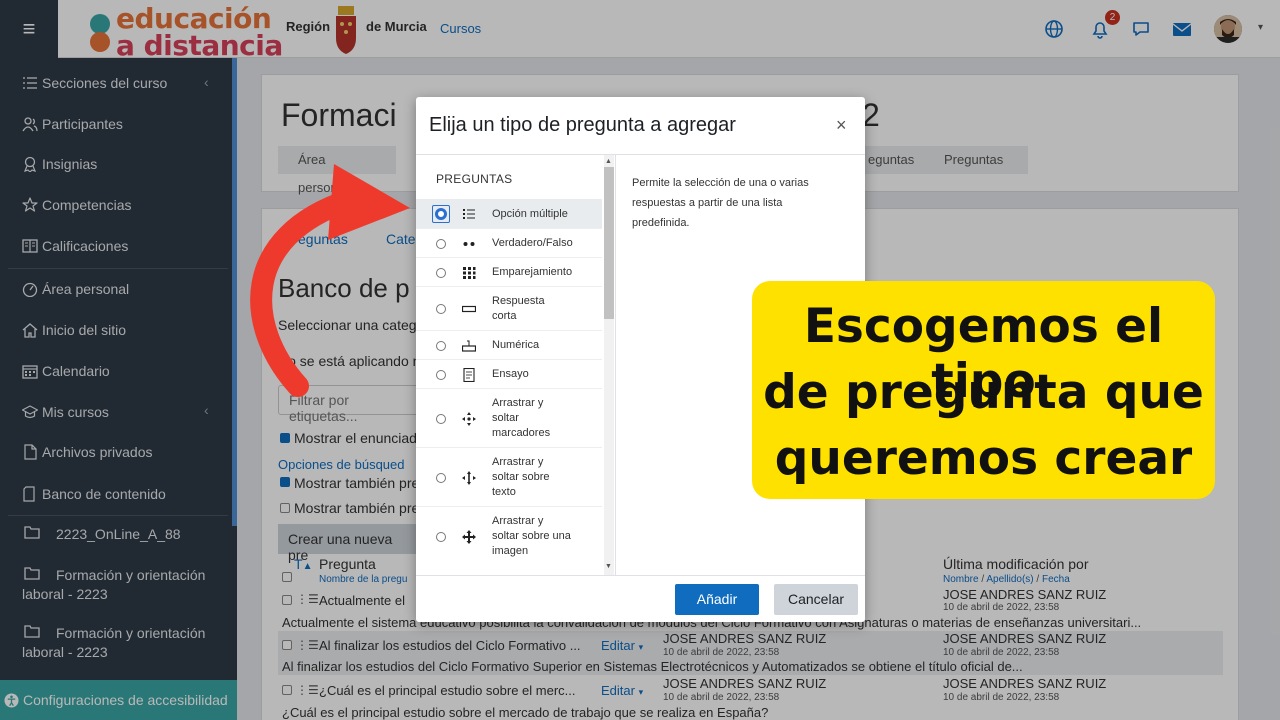  I want to click on option-multichoice: Opción múltiple, so click(509, 214).